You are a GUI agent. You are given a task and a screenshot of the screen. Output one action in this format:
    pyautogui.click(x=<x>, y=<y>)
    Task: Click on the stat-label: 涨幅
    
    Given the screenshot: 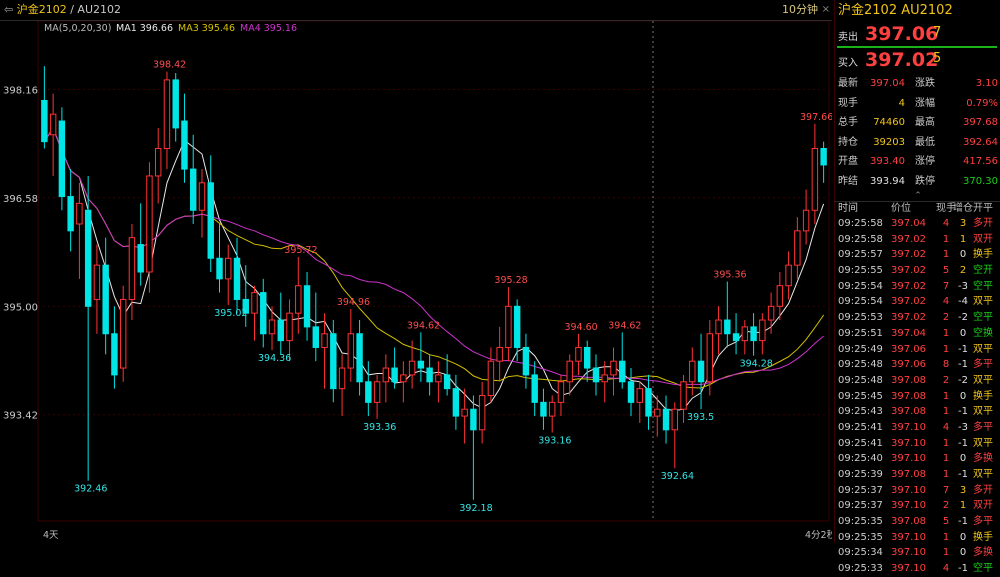 What is the action you would take?
    pyautogui.click(x=925, y=103)
    